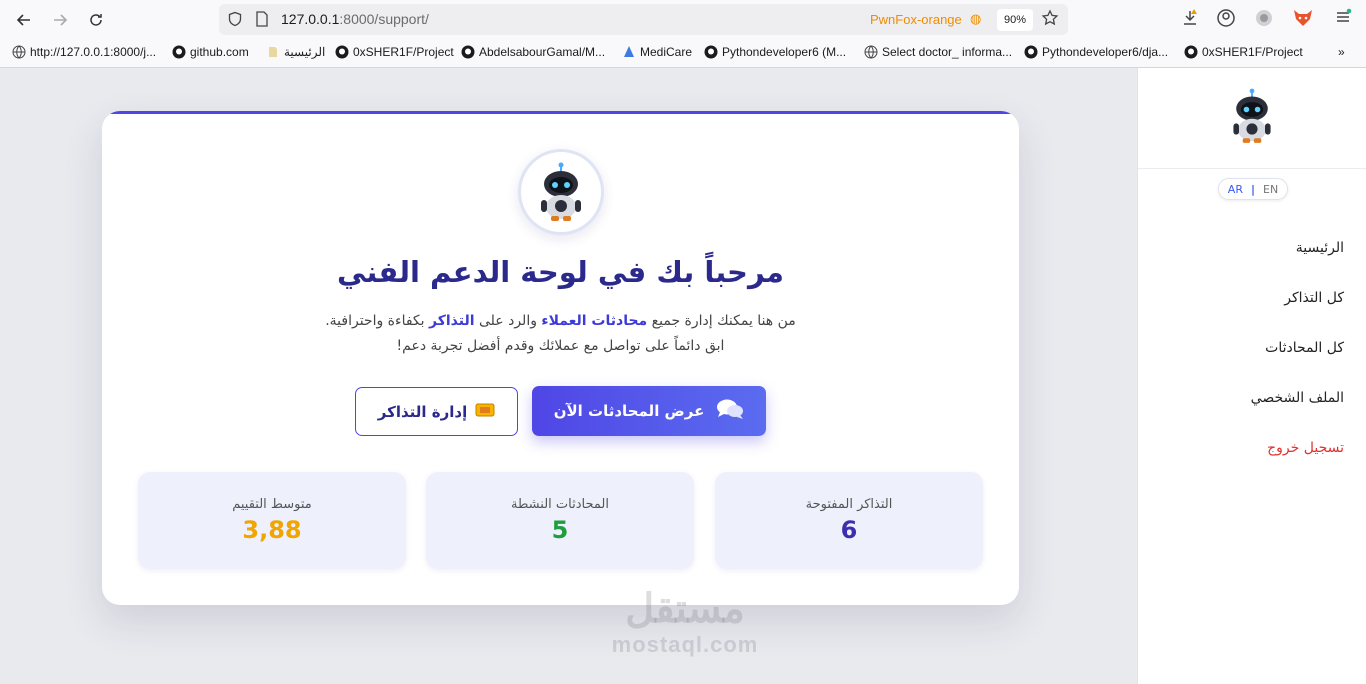 This screenshot has width=1366, height=684. I want to click on bookmark-star-icon, so click(1050, 20).